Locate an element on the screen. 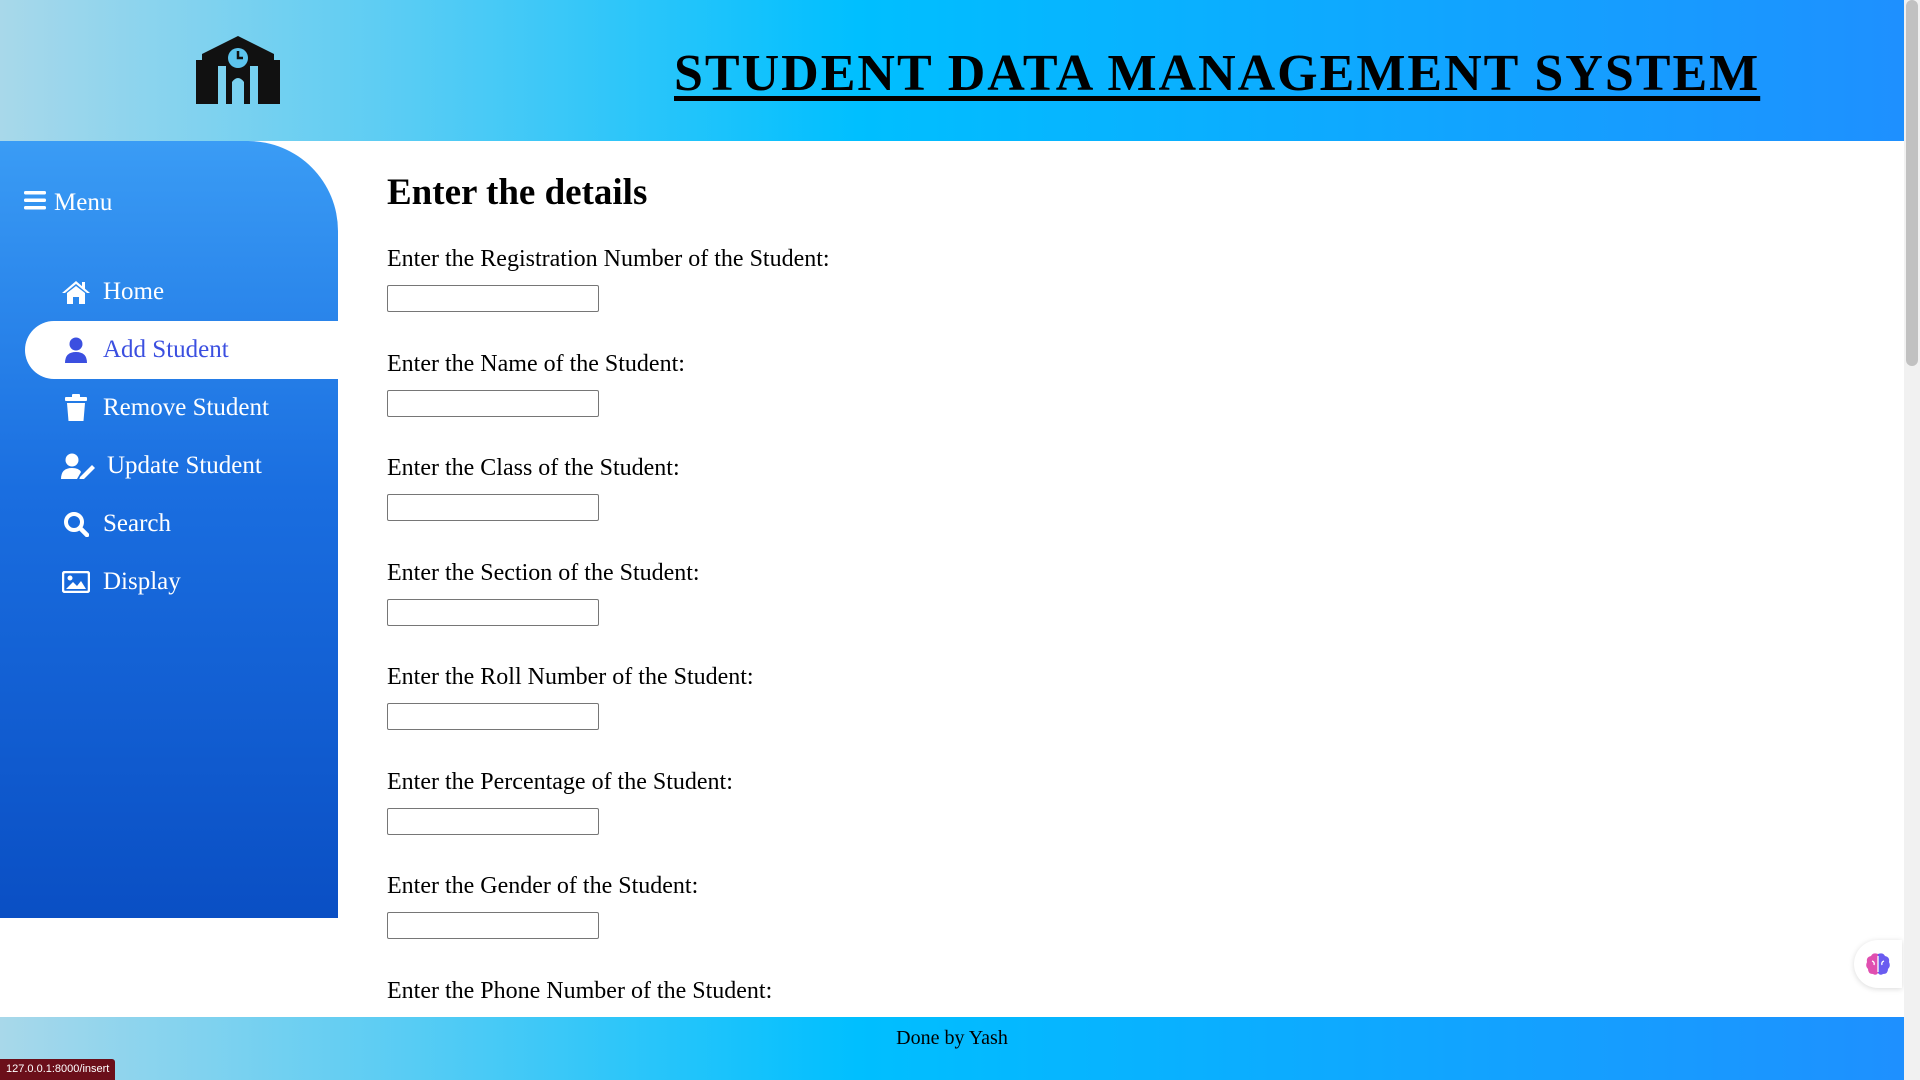  search-icon is located at coordinates (76, 524).